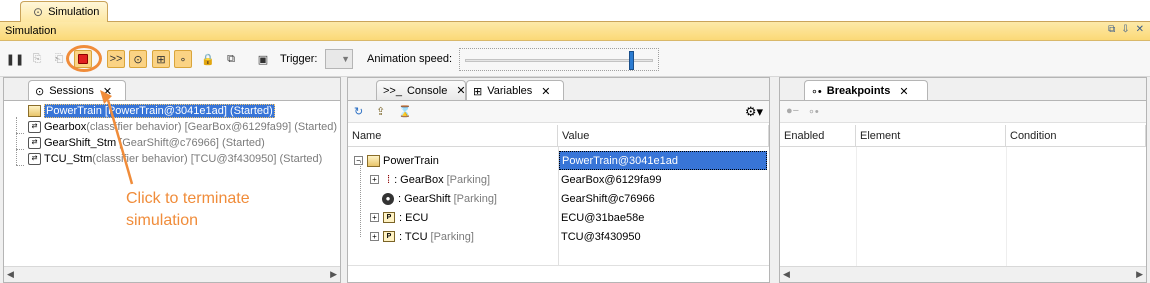 This screenshot has height=283, width=1150. I want to click on session-detail: [GearShift@c76966] (Started), so click(192, 143).